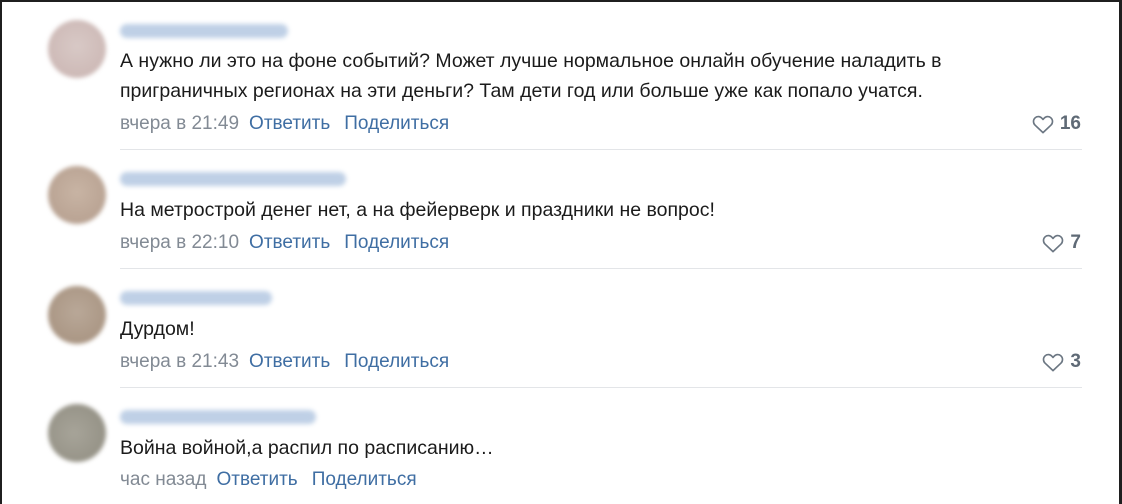 This screenshot has height=504, width=1122. I want to click on like-count: 16, so click(1070, 123).